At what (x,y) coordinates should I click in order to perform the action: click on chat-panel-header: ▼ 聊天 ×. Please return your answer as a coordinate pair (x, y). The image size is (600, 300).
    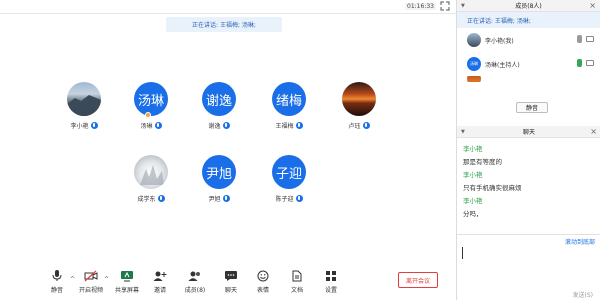
    Looking at the image, I should click on (528, 132).